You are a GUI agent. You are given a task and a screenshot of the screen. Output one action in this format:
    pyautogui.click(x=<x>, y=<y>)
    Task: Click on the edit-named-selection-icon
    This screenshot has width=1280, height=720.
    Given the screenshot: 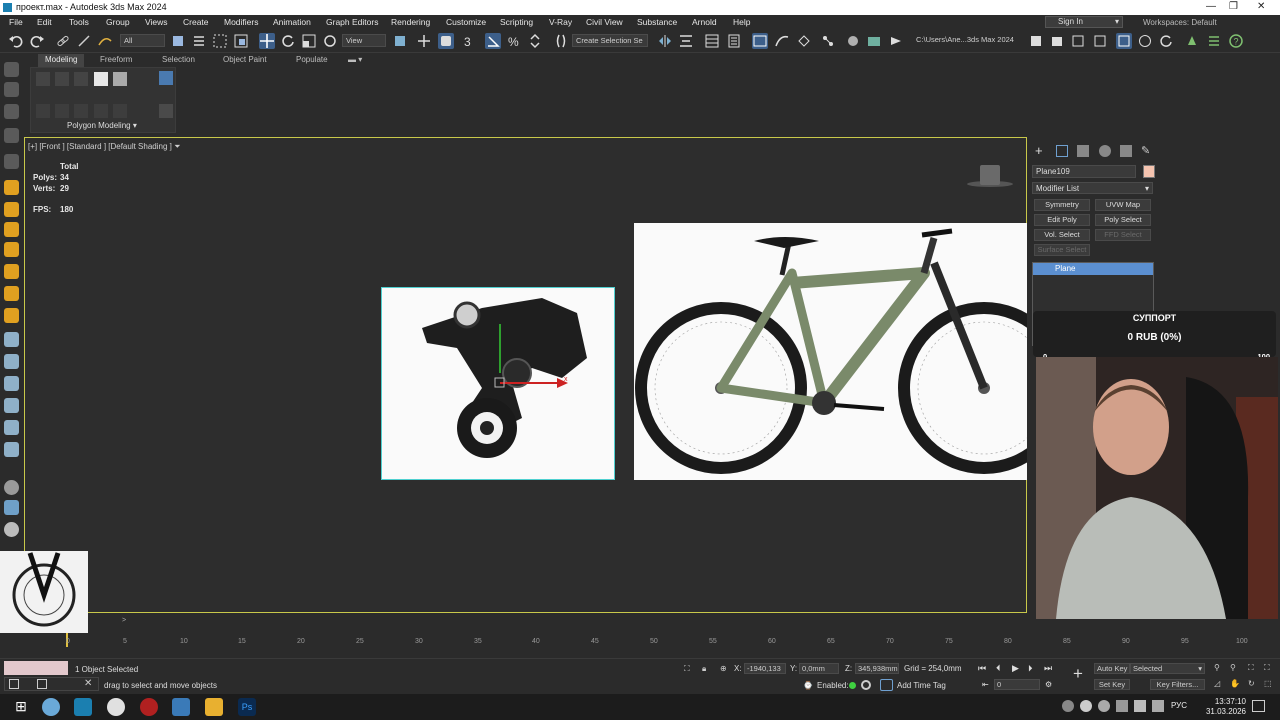 What is the action you would take?
    pyautogui.click(x=561, y=41)
    